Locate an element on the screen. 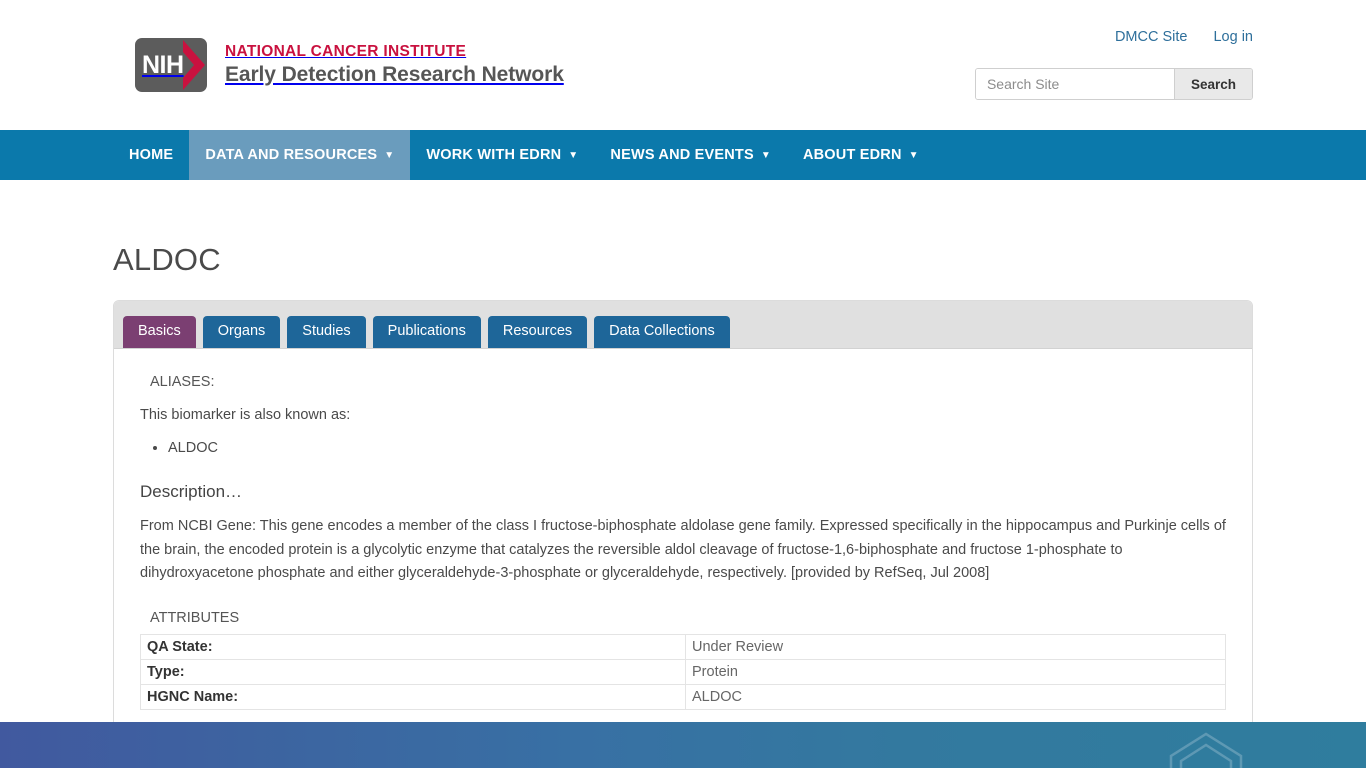  tab-data-collections: Data Collections is located at coordinates (662, 331).